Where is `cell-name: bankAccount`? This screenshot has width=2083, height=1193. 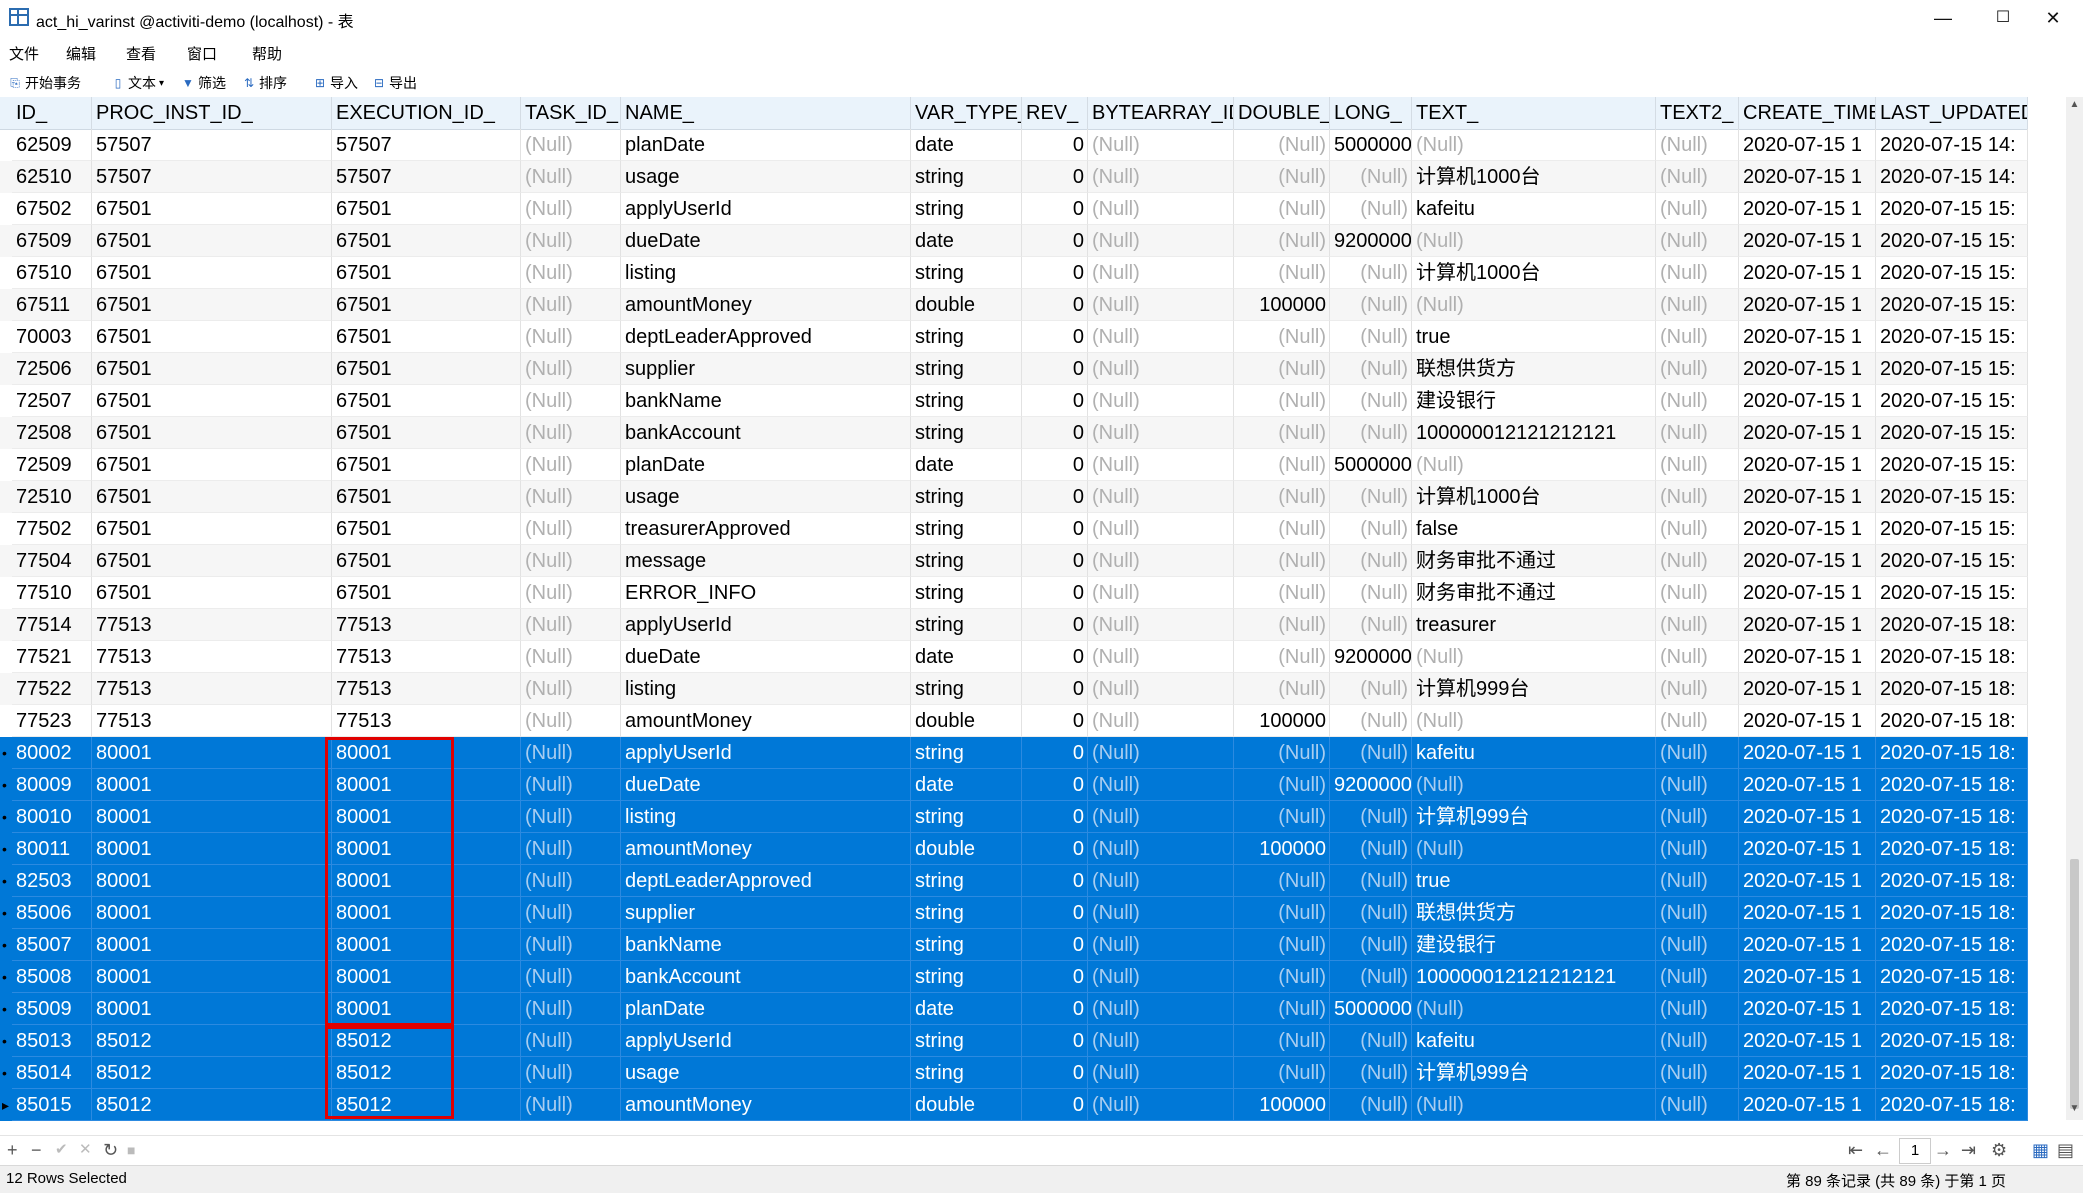
cell-name: bankAccount is located at coordinates (766, 433).